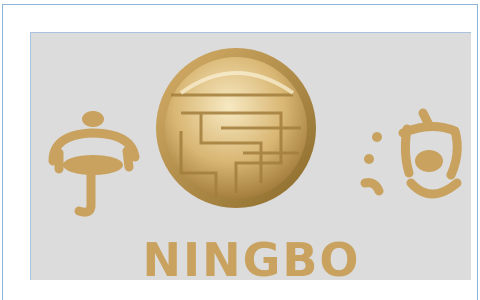 This screenshot has width=480, height=300. Describe the element at coordinates (94, 164) in the screenshot. I see `left-glyph-icon` at that location.